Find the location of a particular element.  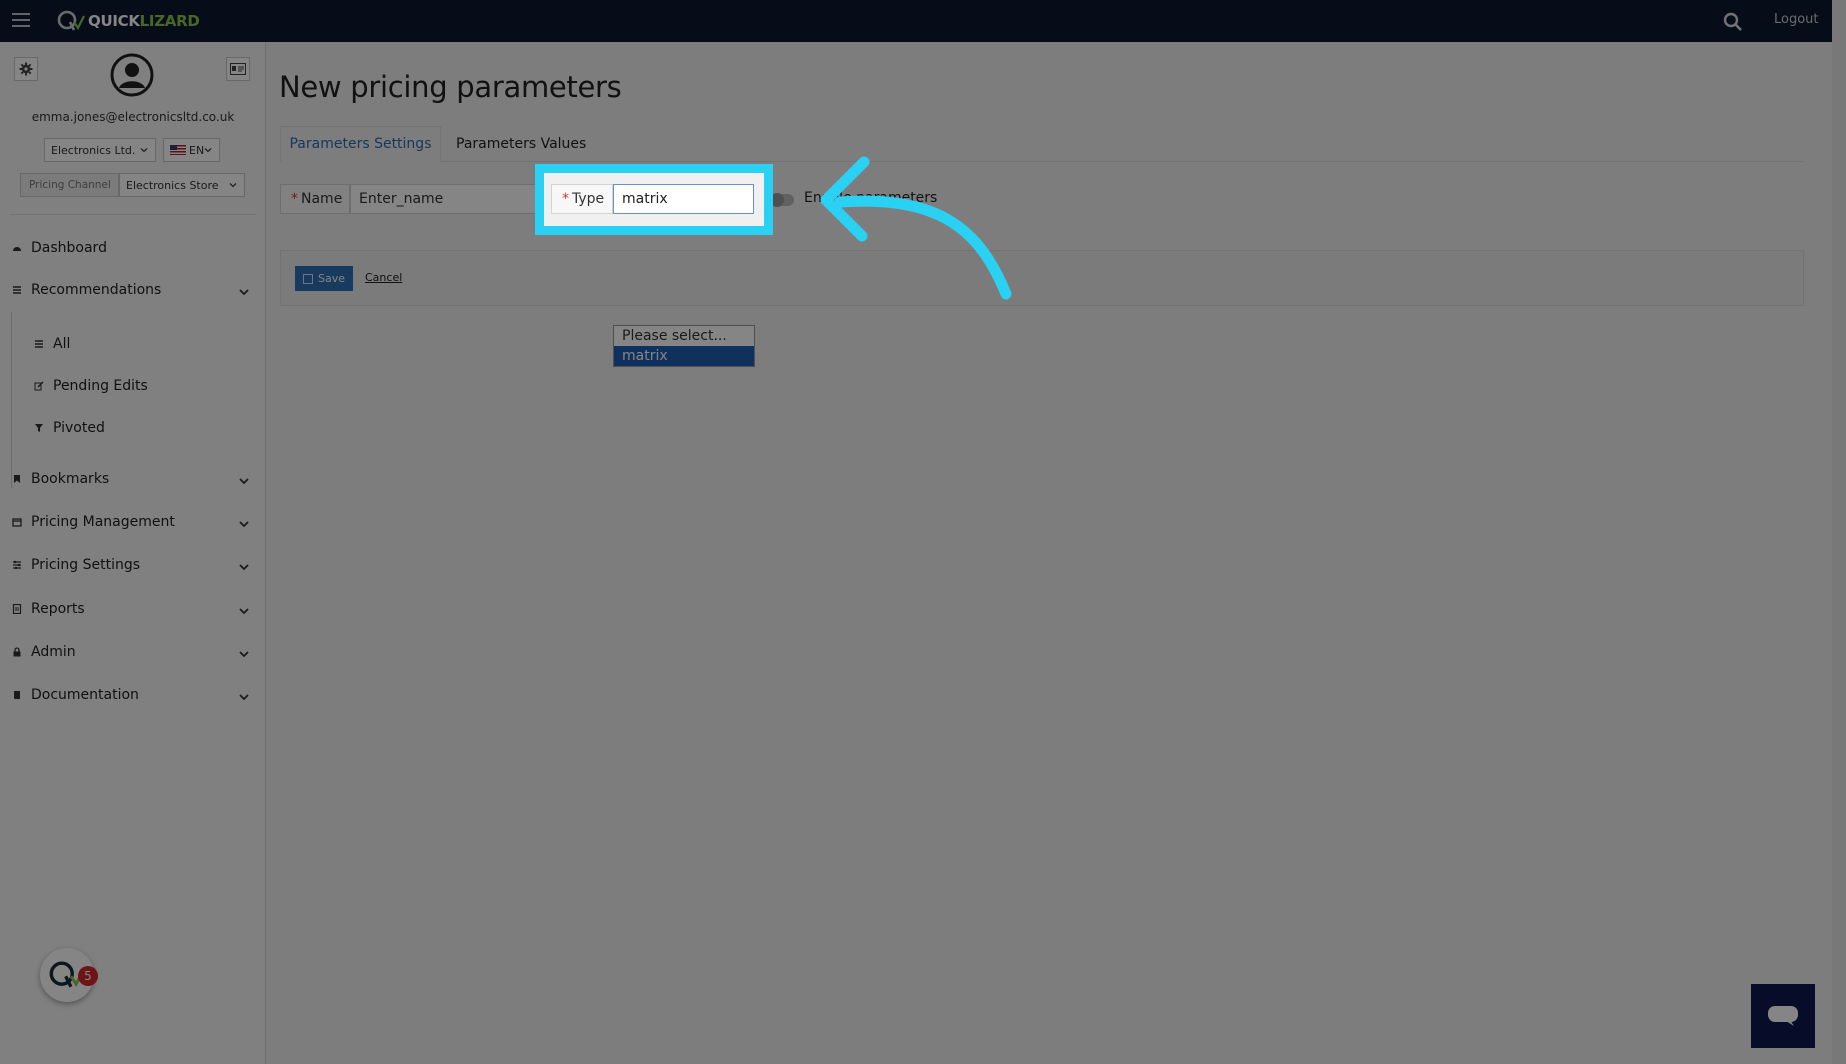

language-select: EN is located at coordinates (191, 150).